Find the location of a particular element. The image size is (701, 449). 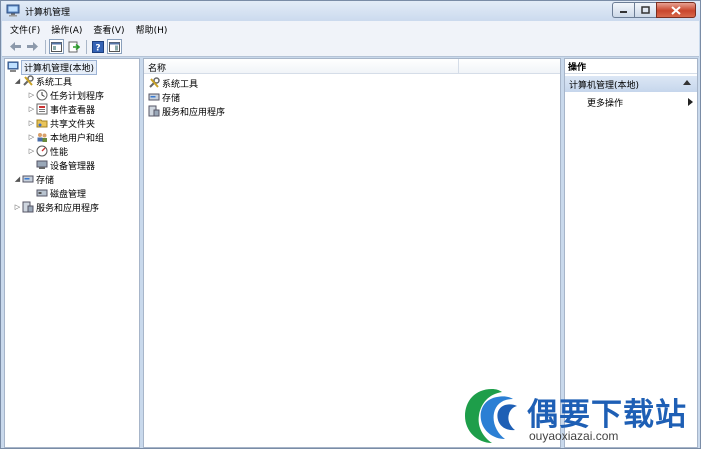

maximize-icon is located at coordinates (645, 10).